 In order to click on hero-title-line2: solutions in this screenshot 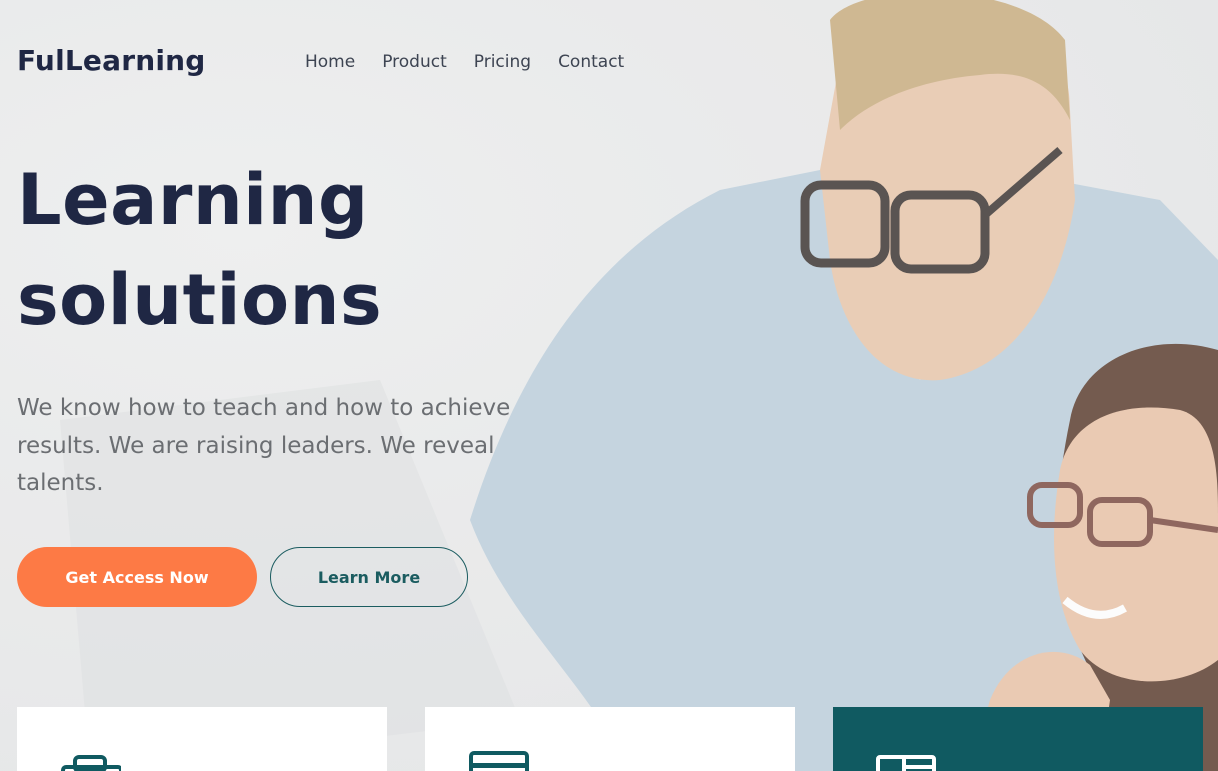, I will do `click(200, 300)`.